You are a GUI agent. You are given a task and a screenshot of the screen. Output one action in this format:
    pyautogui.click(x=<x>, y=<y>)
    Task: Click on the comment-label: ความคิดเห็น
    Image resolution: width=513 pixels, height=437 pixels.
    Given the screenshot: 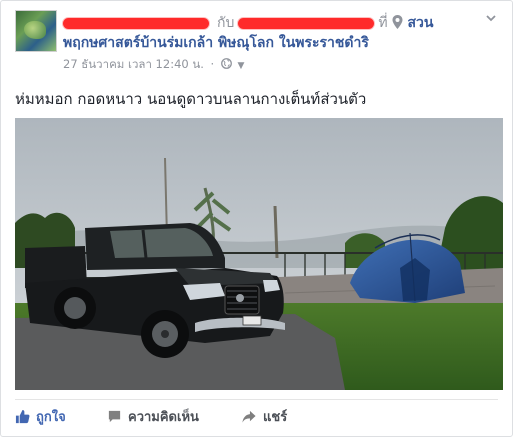 What is the action you would take?
    pyautogui.click(x=163, y=417)
    